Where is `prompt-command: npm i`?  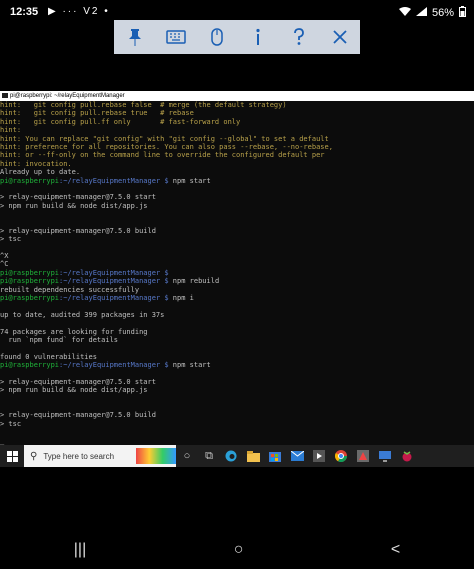 prompt-command: npm i is located at coordinates (181, 297).